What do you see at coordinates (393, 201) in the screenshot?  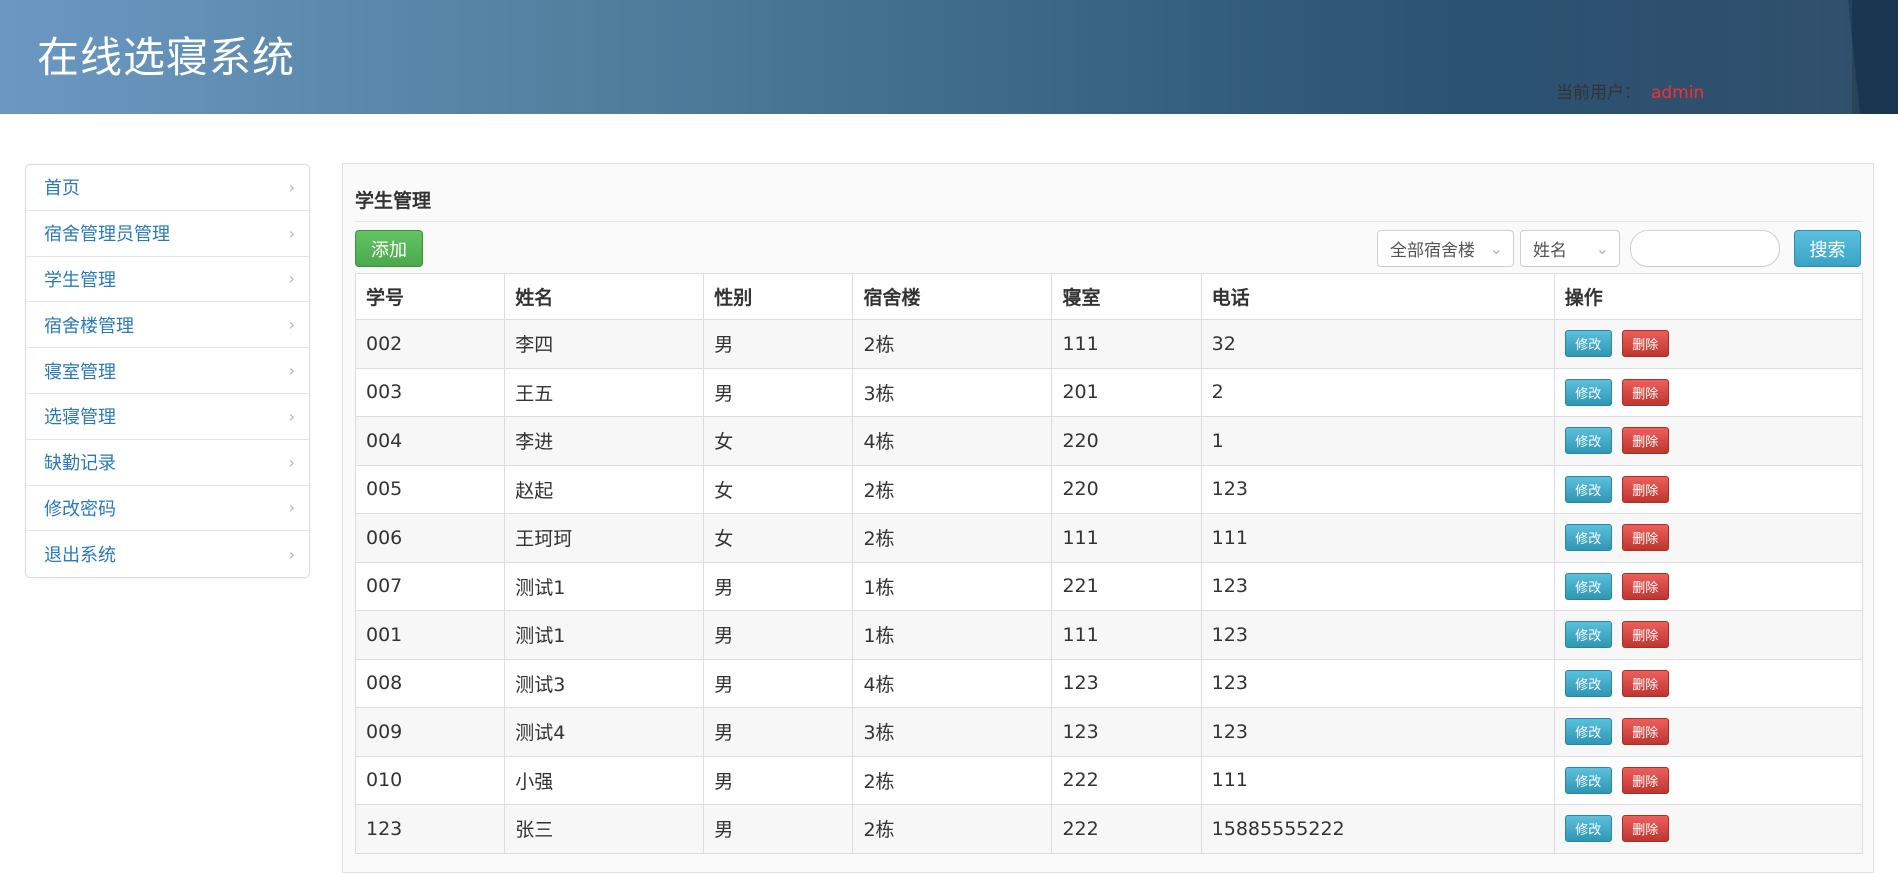 I see `panel-title: 学生管理` at bounding box center [393, 201].